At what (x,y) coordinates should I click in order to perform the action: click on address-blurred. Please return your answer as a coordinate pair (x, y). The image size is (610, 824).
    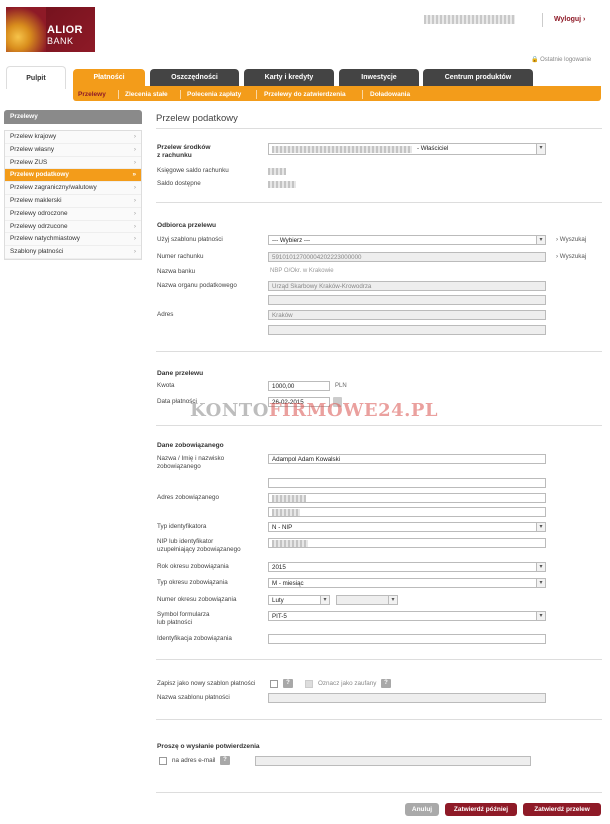
    Looking at the image, I should click on (289, 498).